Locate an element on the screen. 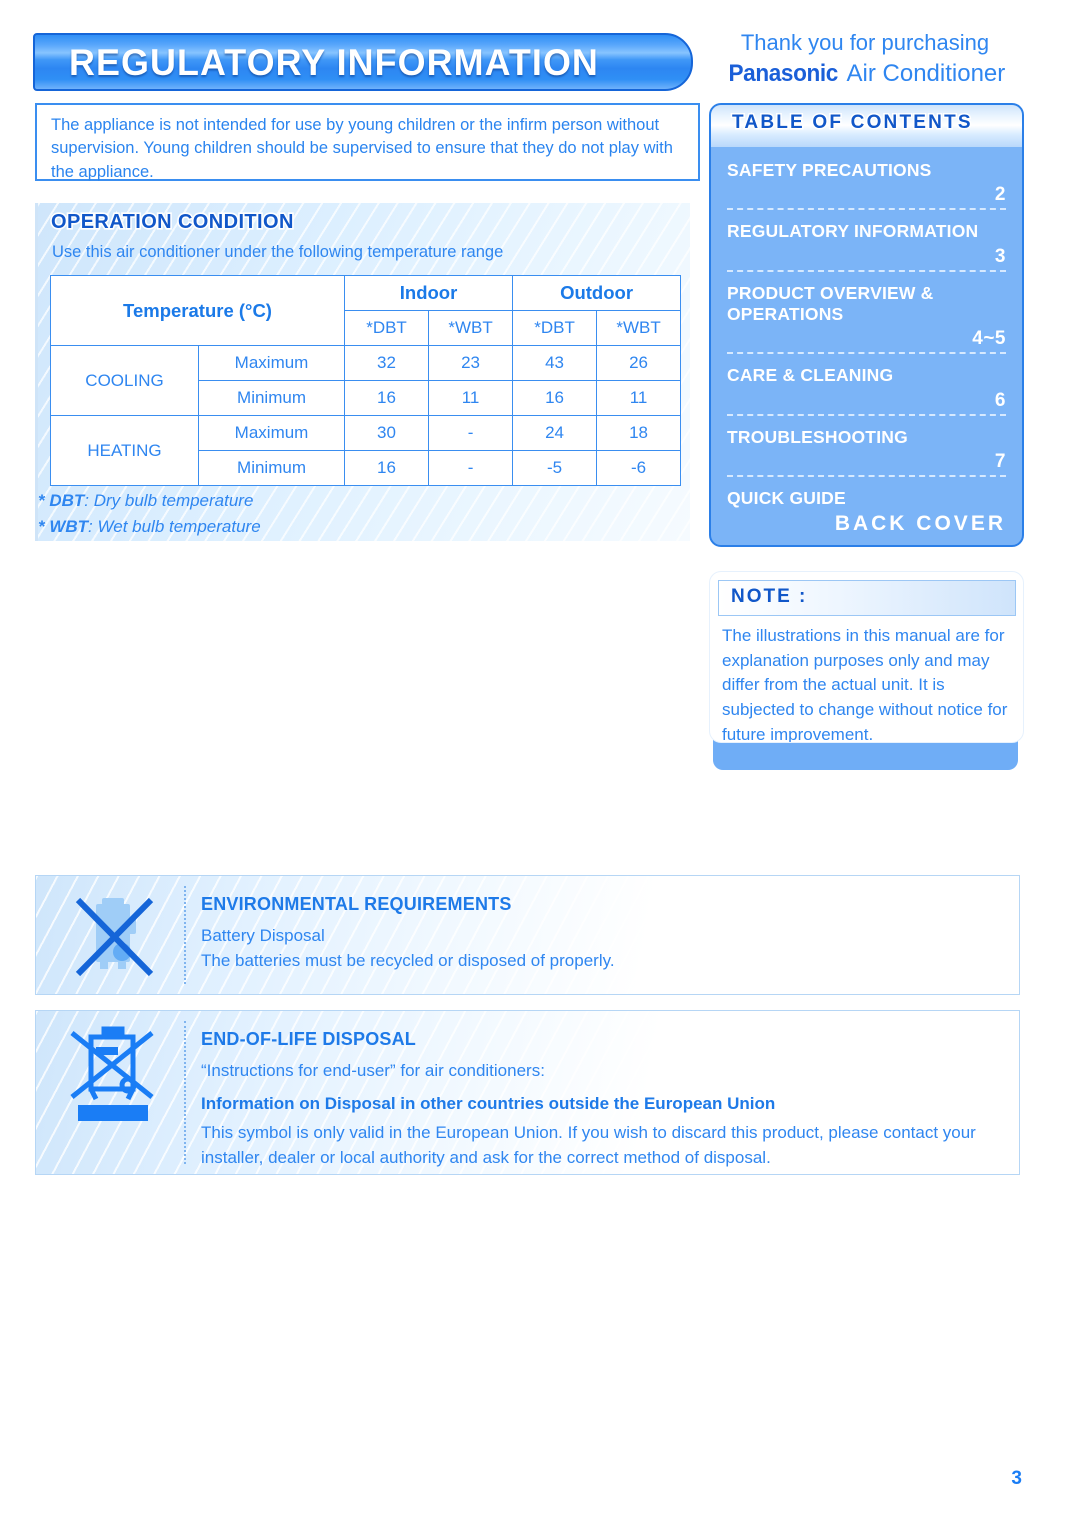  note-header-bar: NOTE : is located at coordinates (867, 598).